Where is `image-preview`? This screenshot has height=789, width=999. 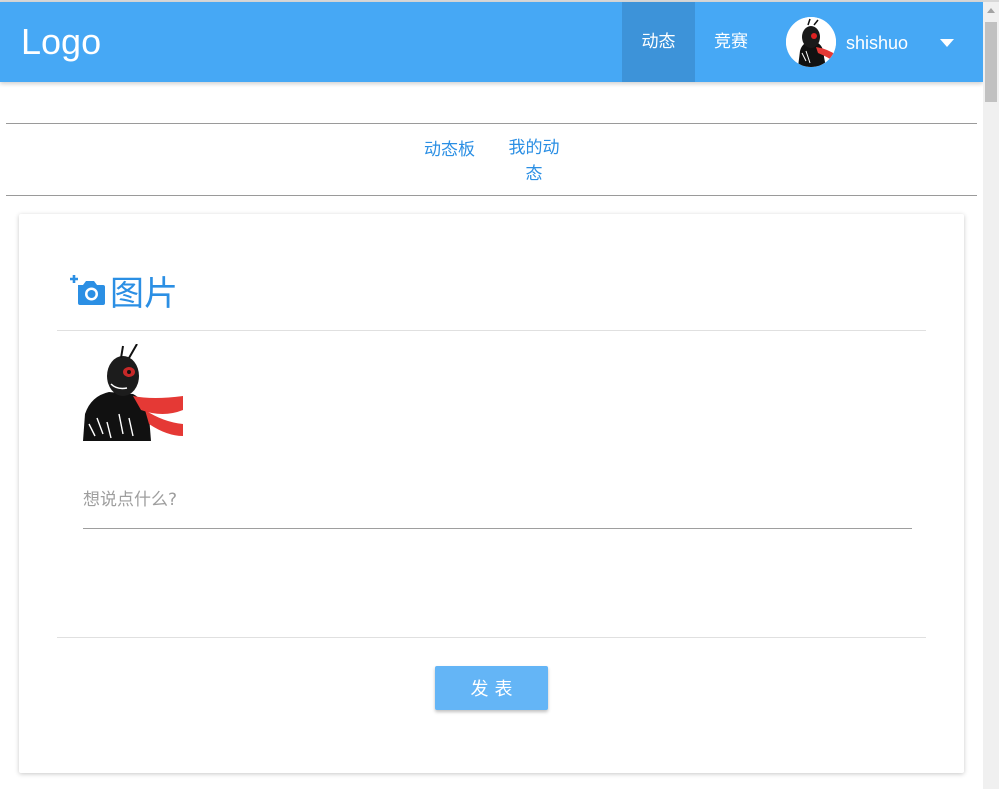 image-preview is located at coordinates (133, 392).